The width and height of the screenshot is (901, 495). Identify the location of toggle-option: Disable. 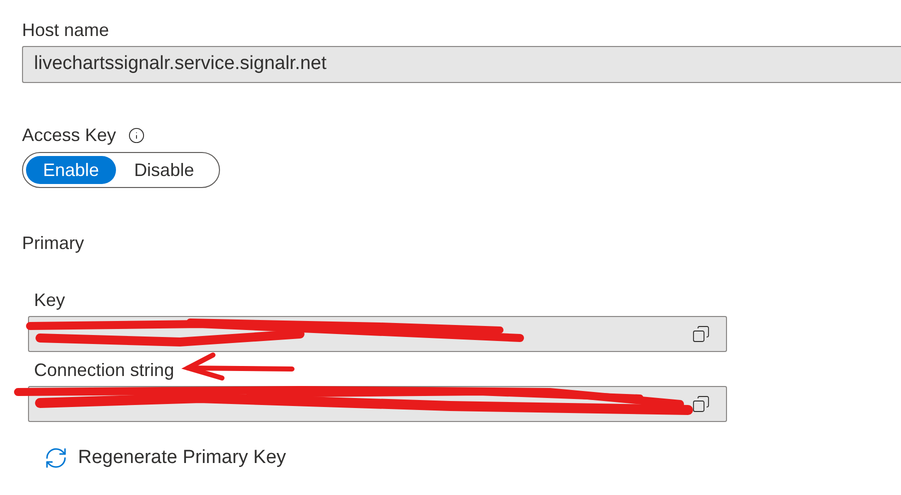
(164, 170).